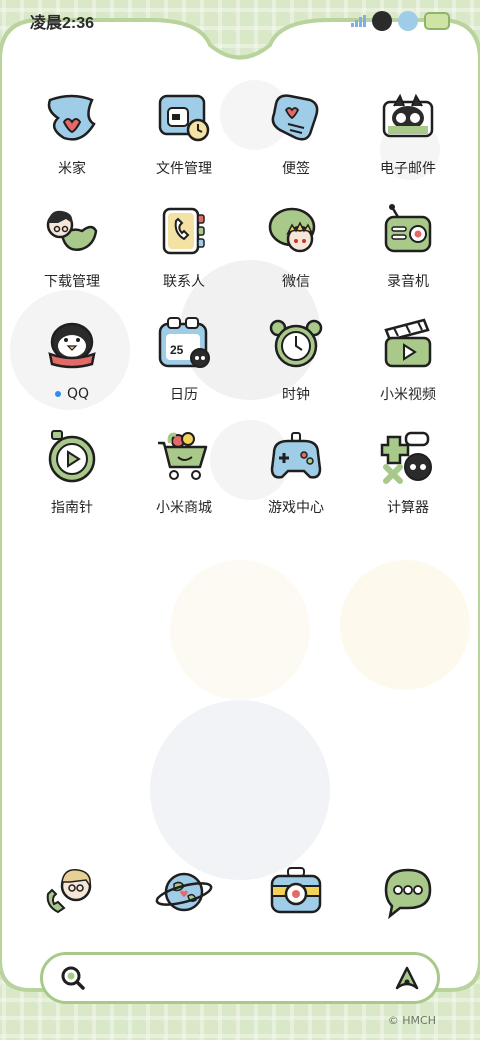 The width and height of the screenshot is (480, 1040). I want to click on app-label: 日历, so click(184, 395).